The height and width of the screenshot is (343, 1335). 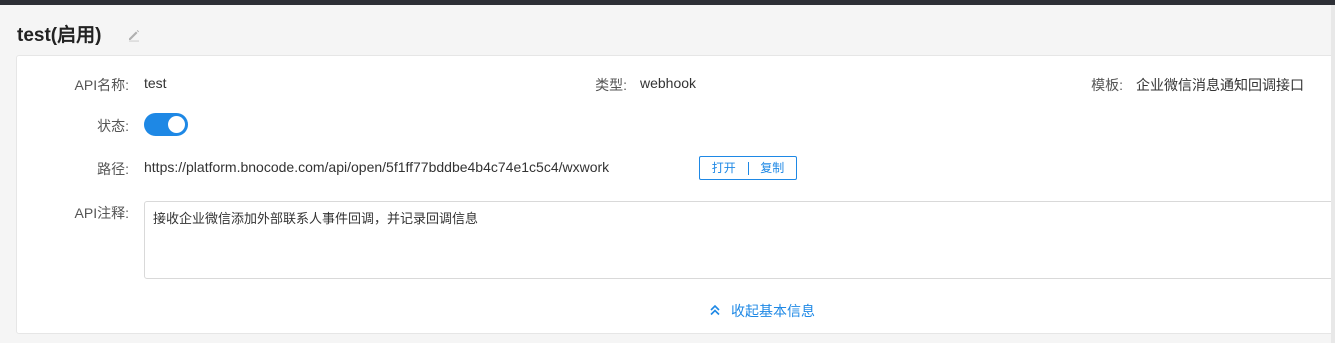 What do you see at coordinates (773, 311) in the screenshot?
I see `collapse-label: 收起基本信息` at bounding box center [773, 311].